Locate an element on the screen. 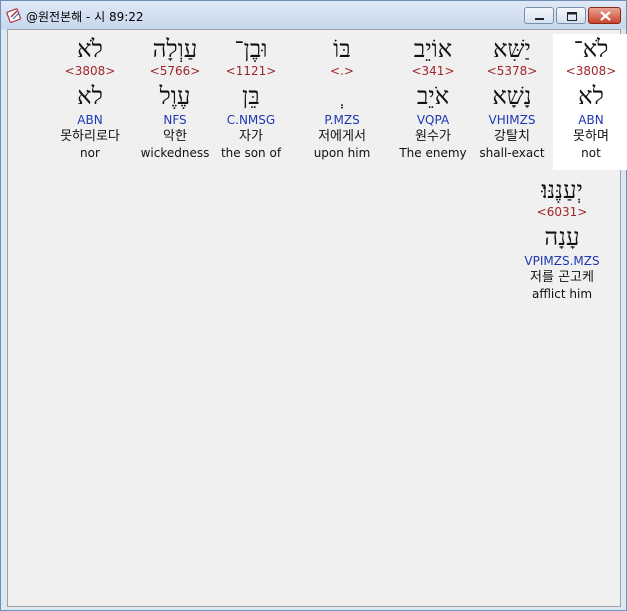  lemma: עָנָה is located at coordinates (562, 237).